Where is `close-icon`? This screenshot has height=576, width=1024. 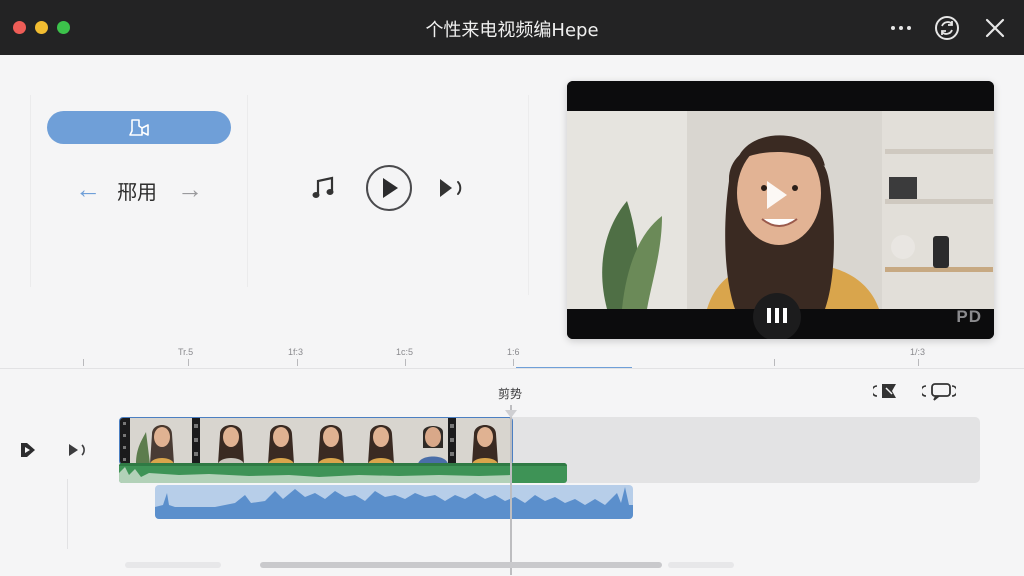 close-icon is located at coordinates (995, 28).